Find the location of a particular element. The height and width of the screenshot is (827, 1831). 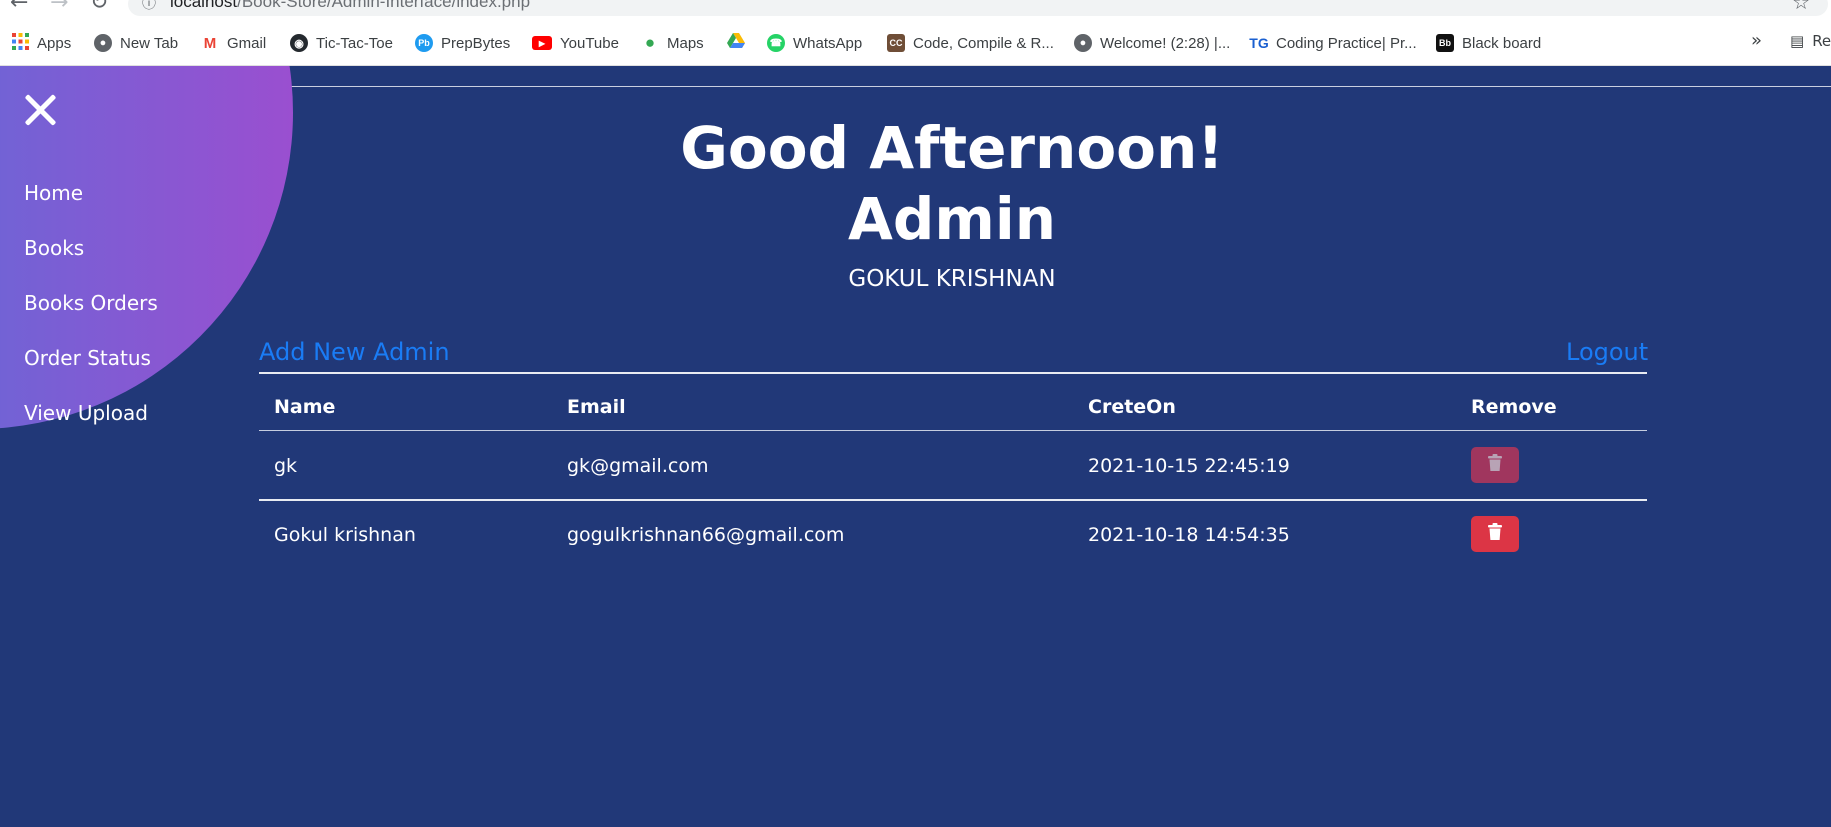

bookmark-label: Black board is located at coordinates (1502, 43).